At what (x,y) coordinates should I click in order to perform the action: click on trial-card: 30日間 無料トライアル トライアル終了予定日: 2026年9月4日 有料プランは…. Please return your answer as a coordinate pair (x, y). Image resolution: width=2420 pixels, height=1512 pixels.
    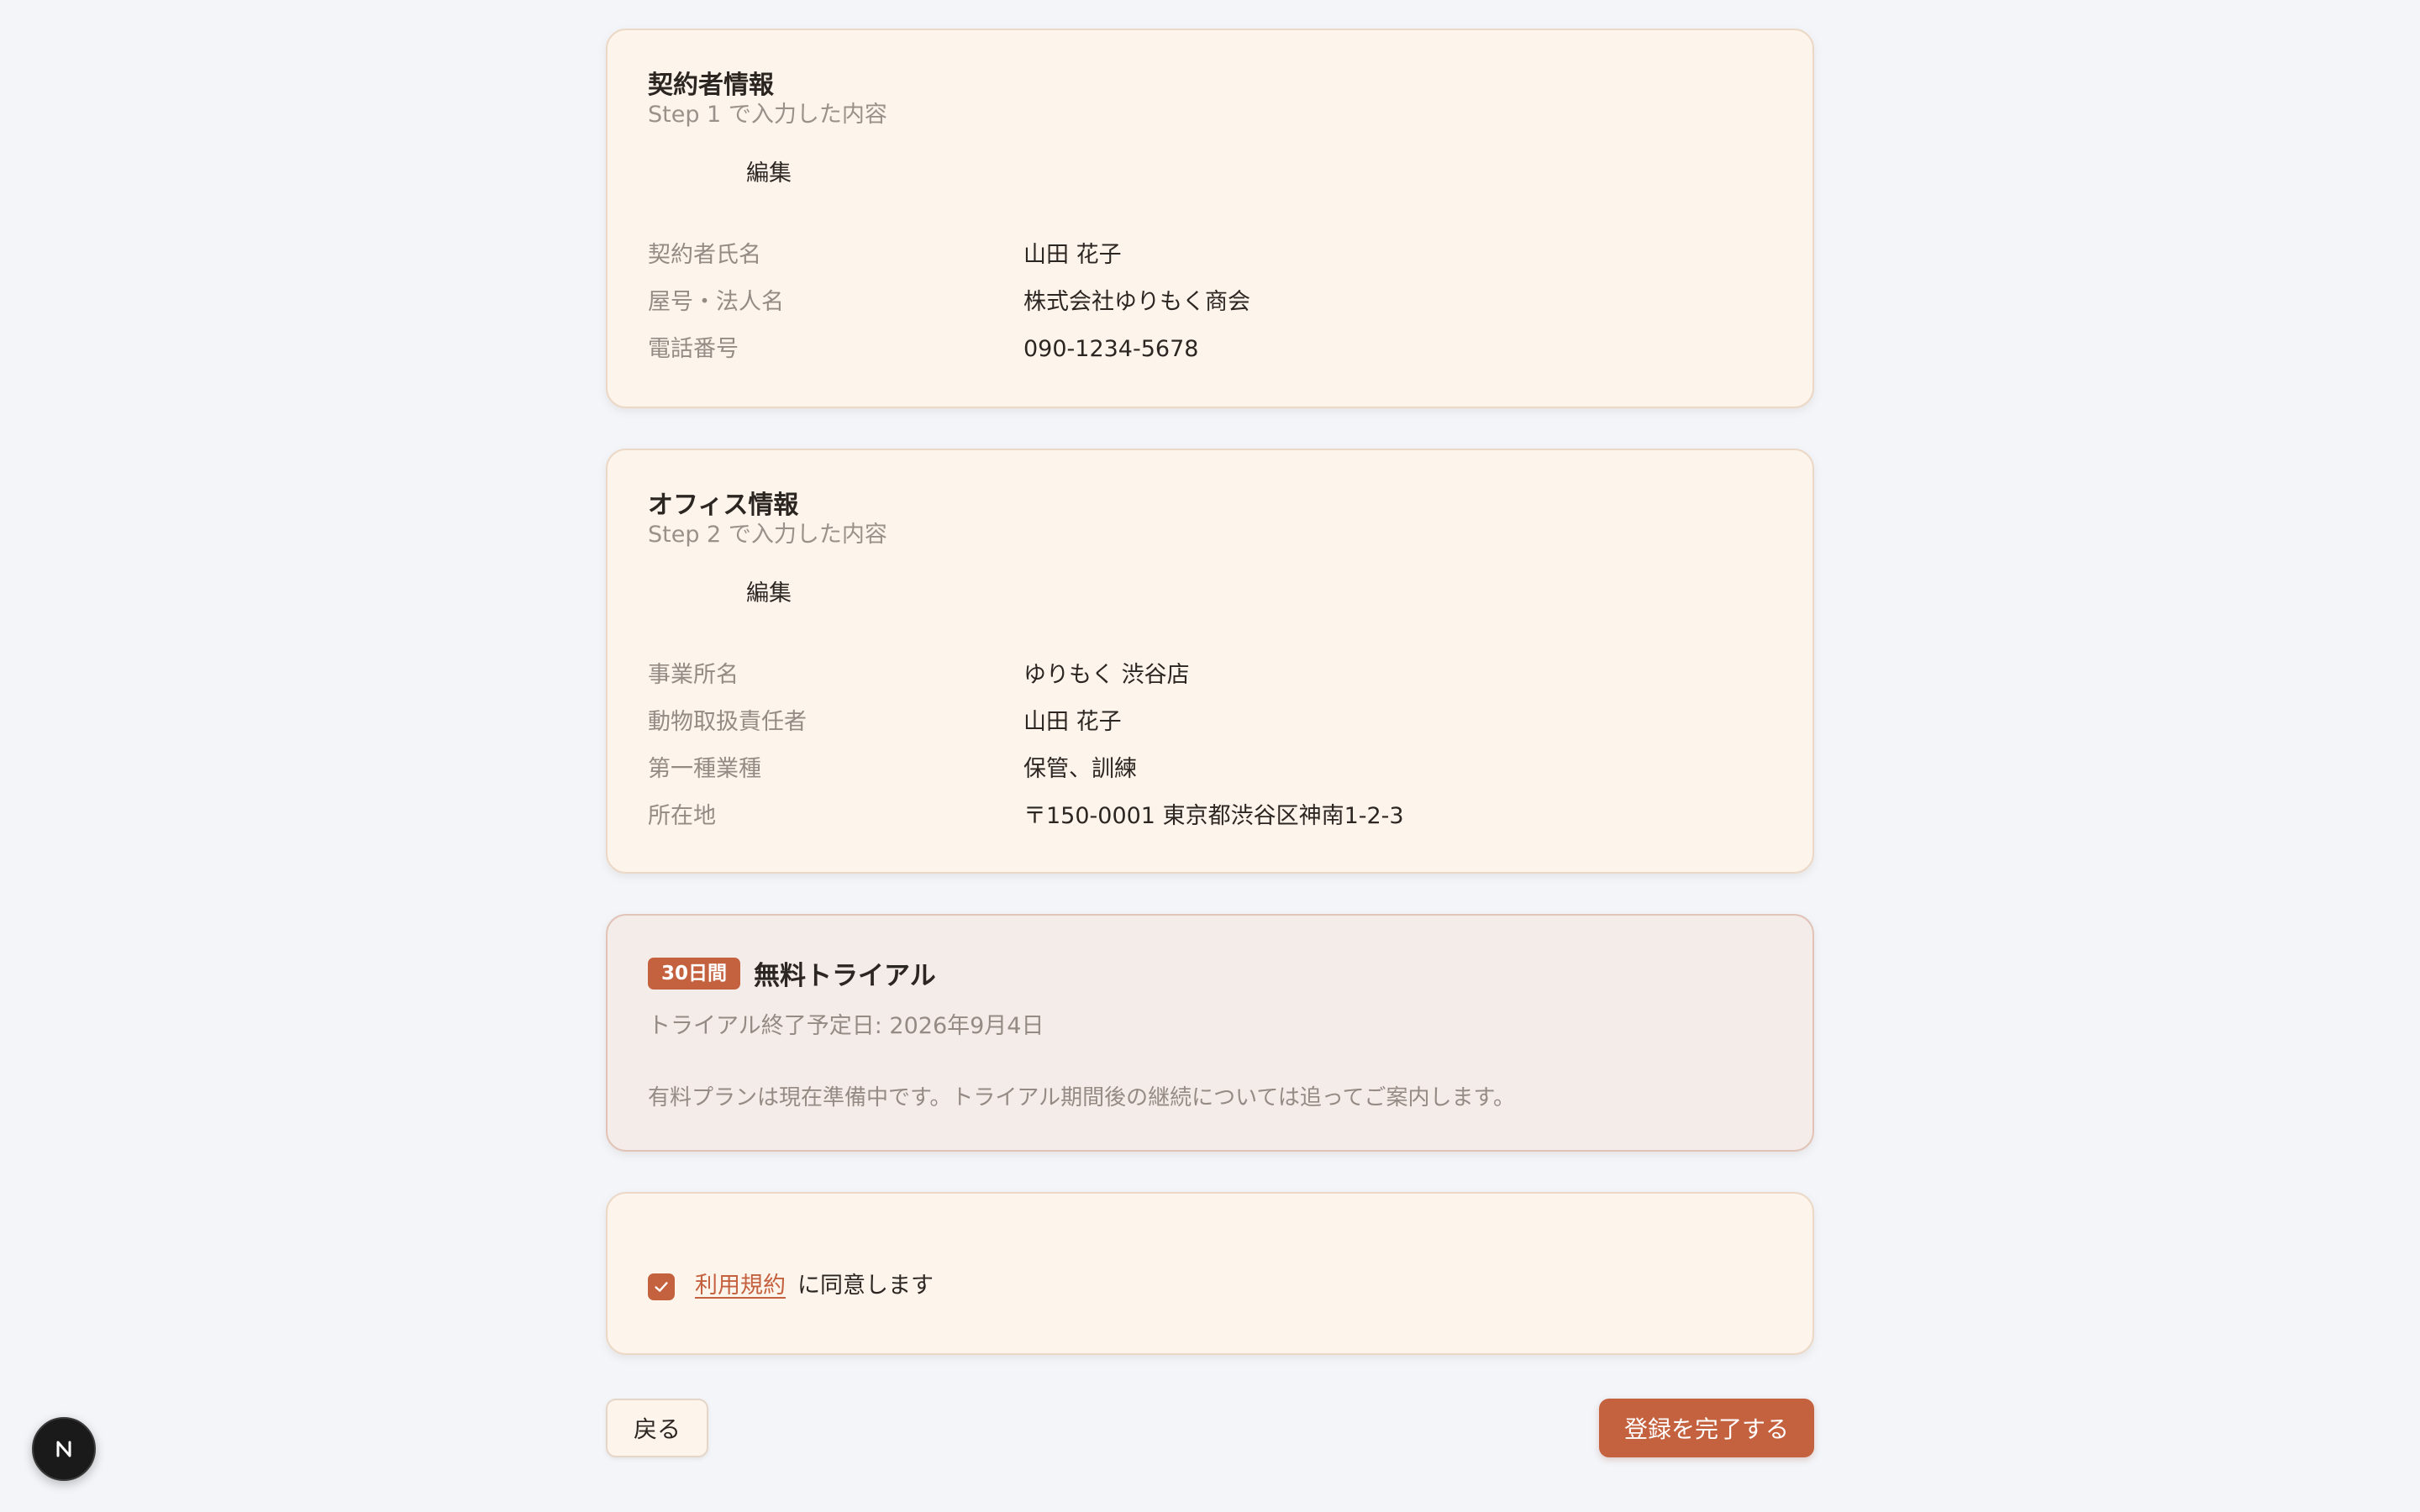
    Looking at the image, I should click on (1210, 1033).